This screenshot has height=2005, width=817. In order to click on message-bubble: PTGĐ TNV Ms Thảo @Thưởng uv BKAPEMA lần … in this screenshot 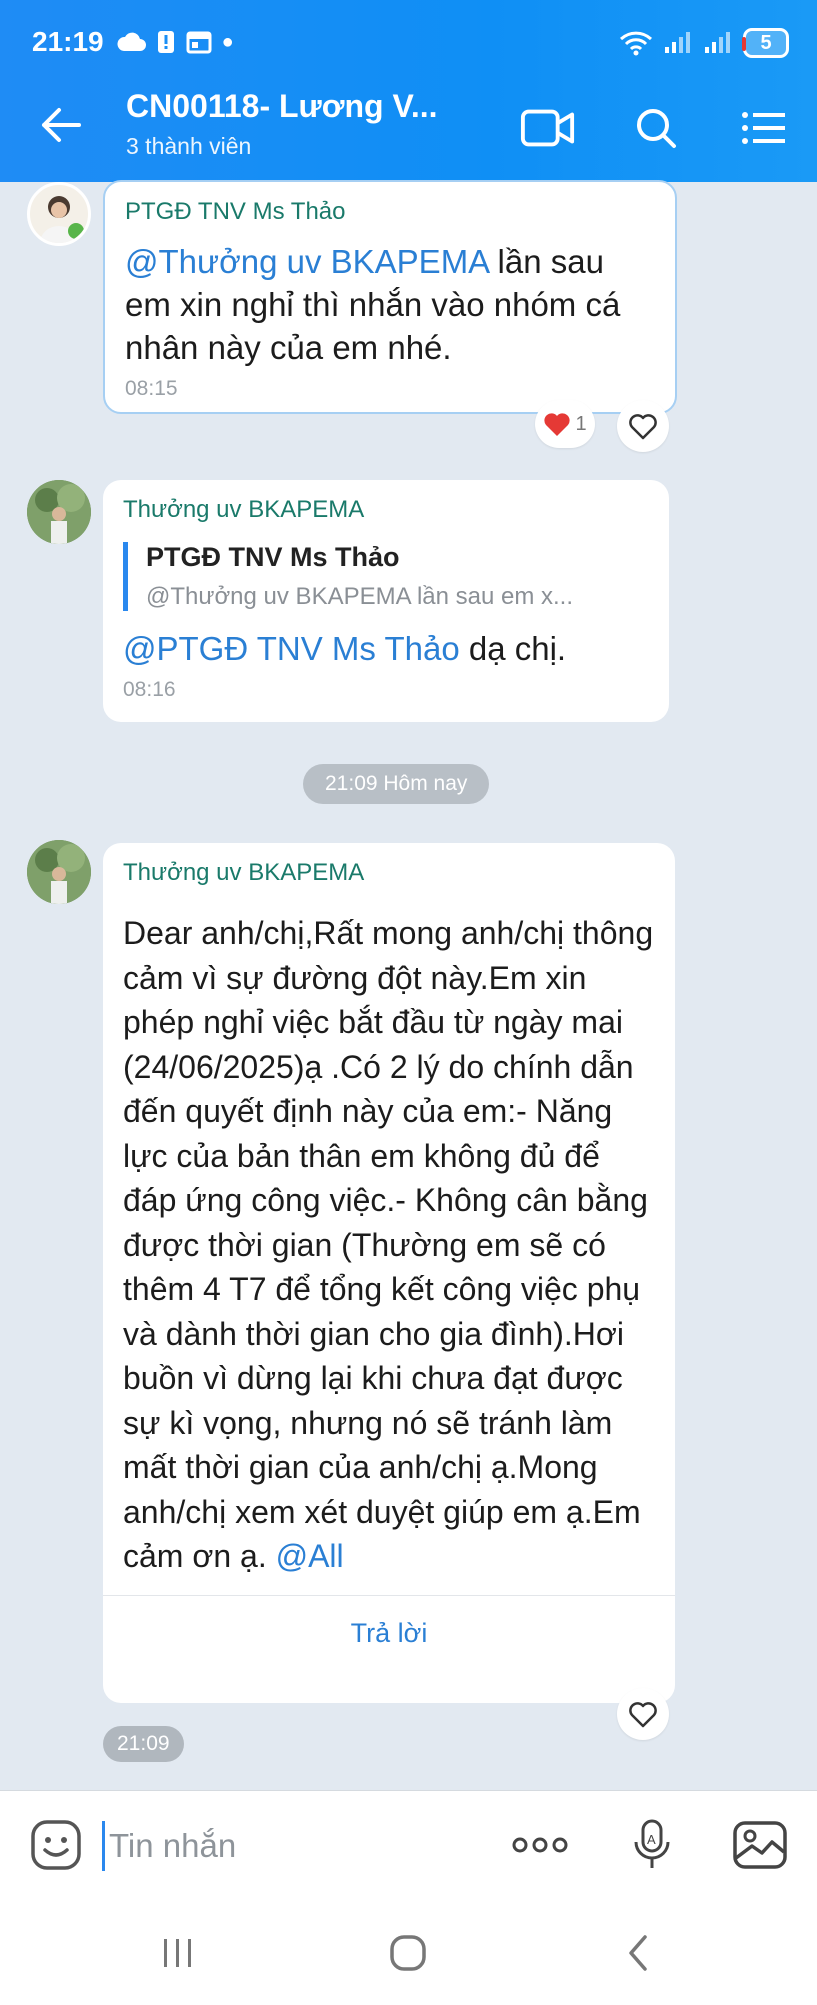, I will do `click(390, 297)`.